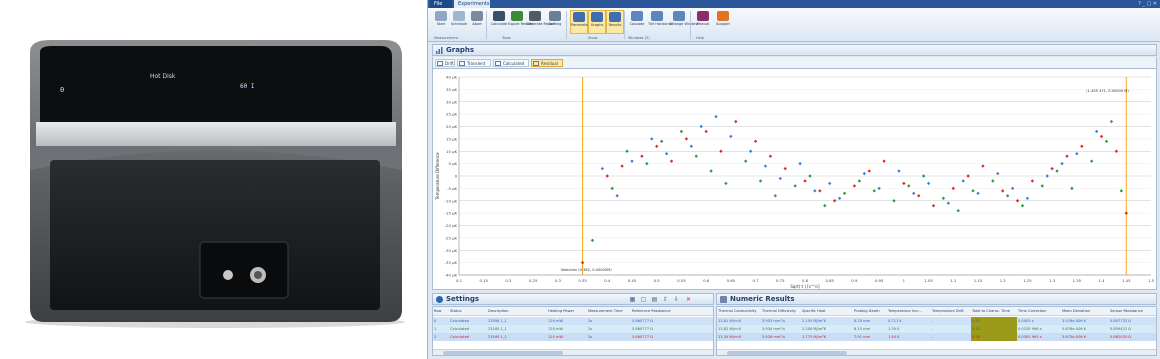 This screenshot has width=1160, height=359. What do you see at coordinates (1132, 311) in the screenshot?
I see `column-header: Sensor Resistance` at bounding box center [1132, 311].